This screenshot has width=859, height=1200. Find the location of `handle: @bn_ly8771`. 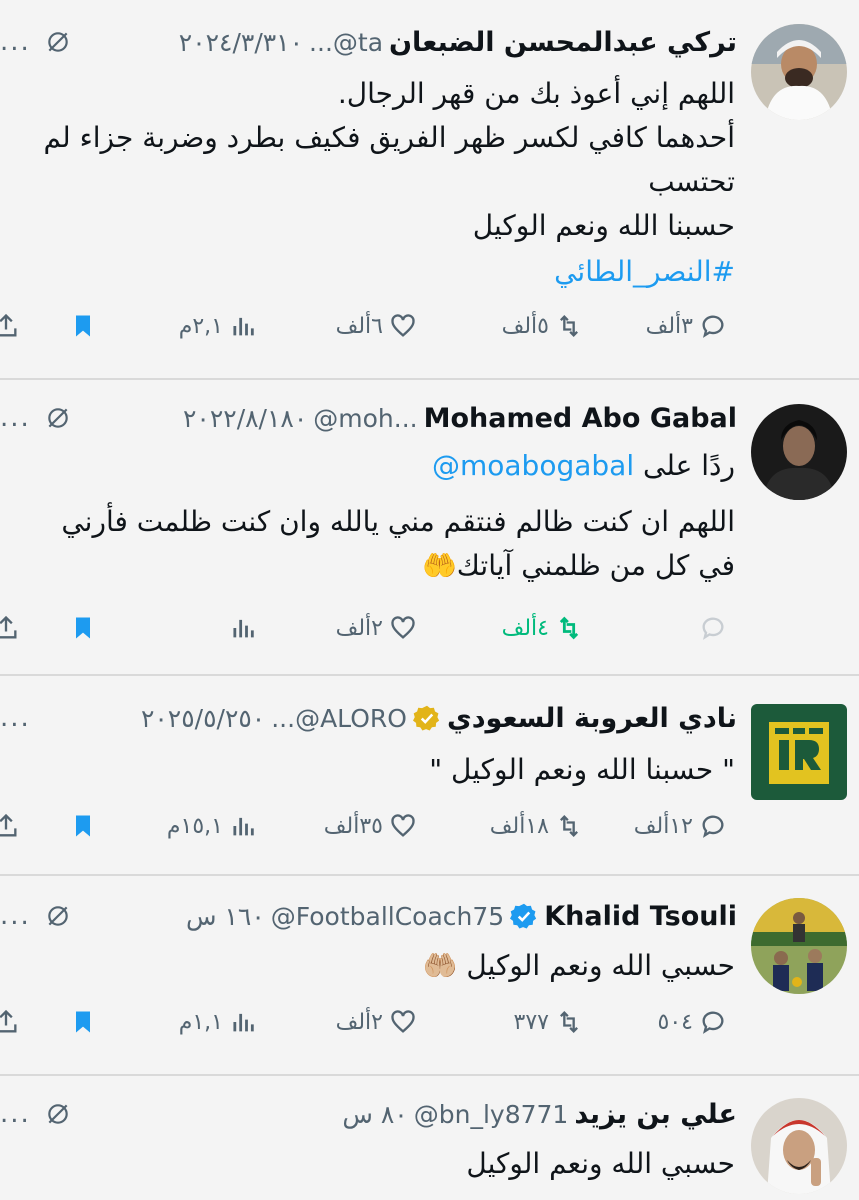

handle: @bn_ly8771 is located at coordinates (491, 1114).